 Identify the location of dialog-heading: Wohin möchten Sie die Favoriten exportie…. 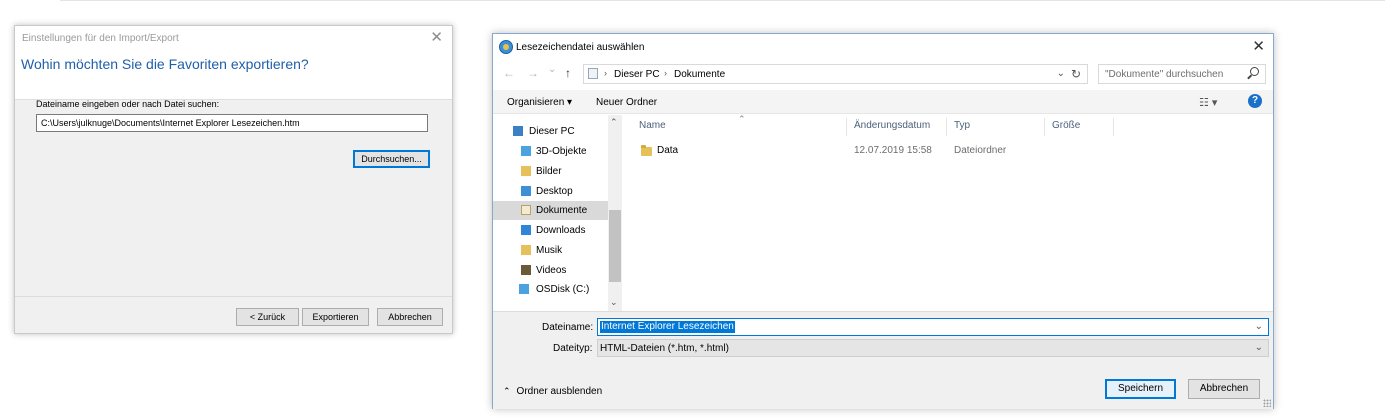
(165, 64).